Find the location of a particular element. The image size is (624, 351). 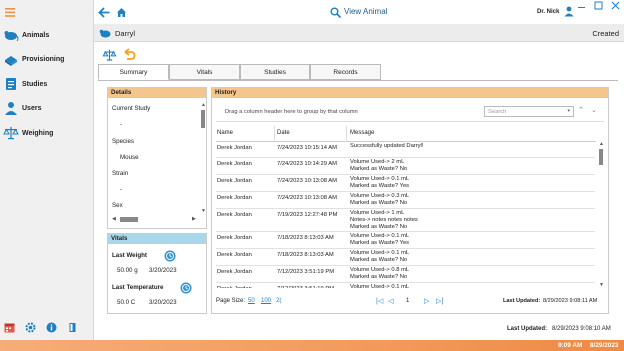

last-temperature-date: 3/20/2023 is located at coordinates (163, 302).